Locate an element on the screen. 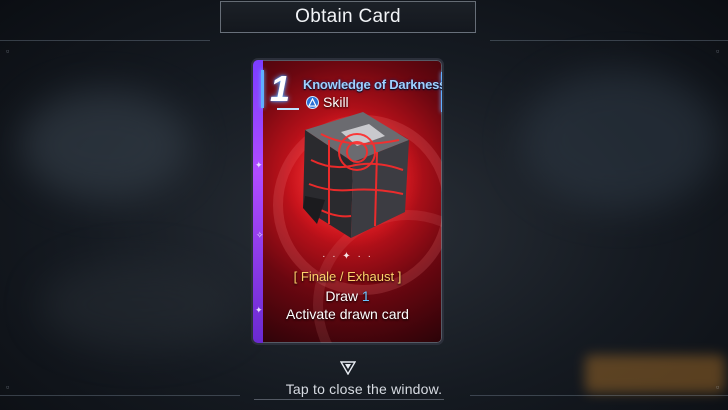  dialog-title-bar: Obtain Card is located at coordinates (348, 17).